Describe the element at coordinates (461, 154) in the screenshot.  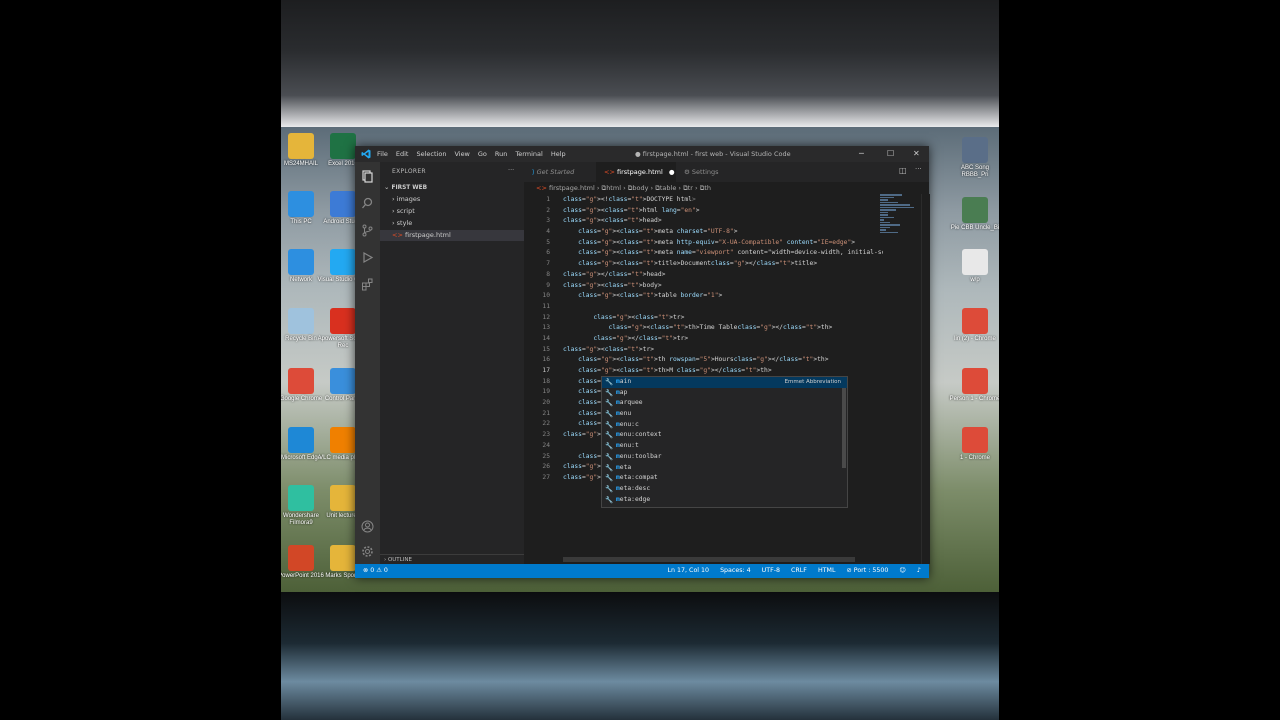
I see `menu-view: View` at that location.